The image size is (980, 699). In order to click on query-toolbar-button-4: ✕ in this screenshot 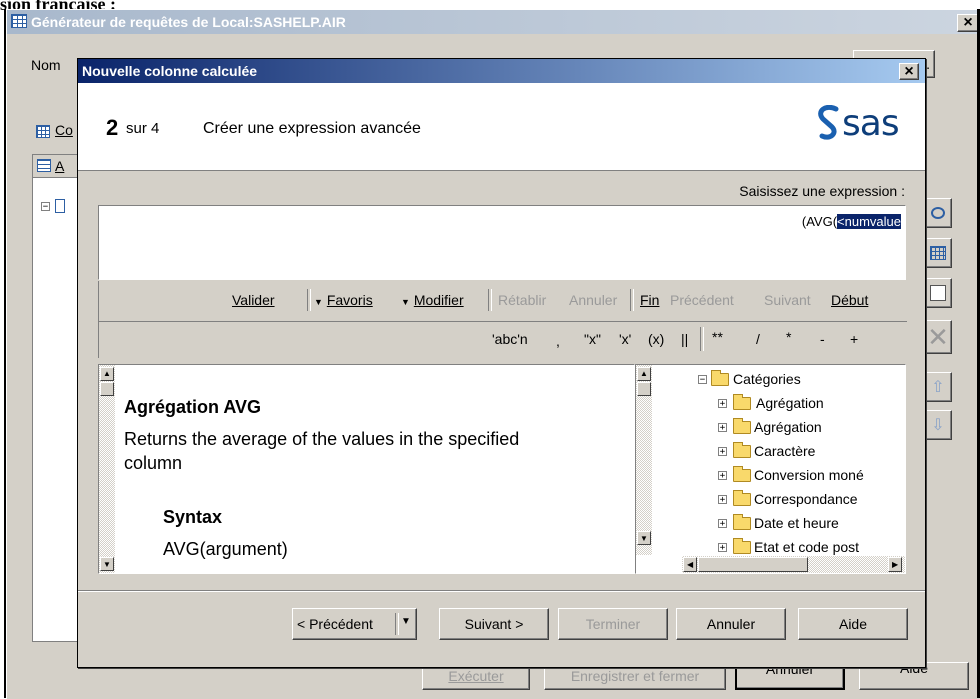, I will do `click(938, 337)`.